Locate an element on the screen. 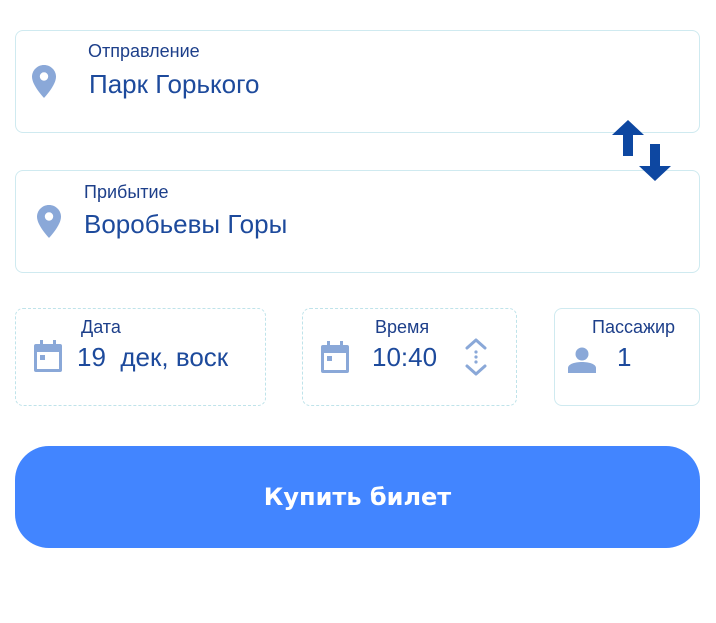  time-value: 10:40 is located at coordinates (405, 357).